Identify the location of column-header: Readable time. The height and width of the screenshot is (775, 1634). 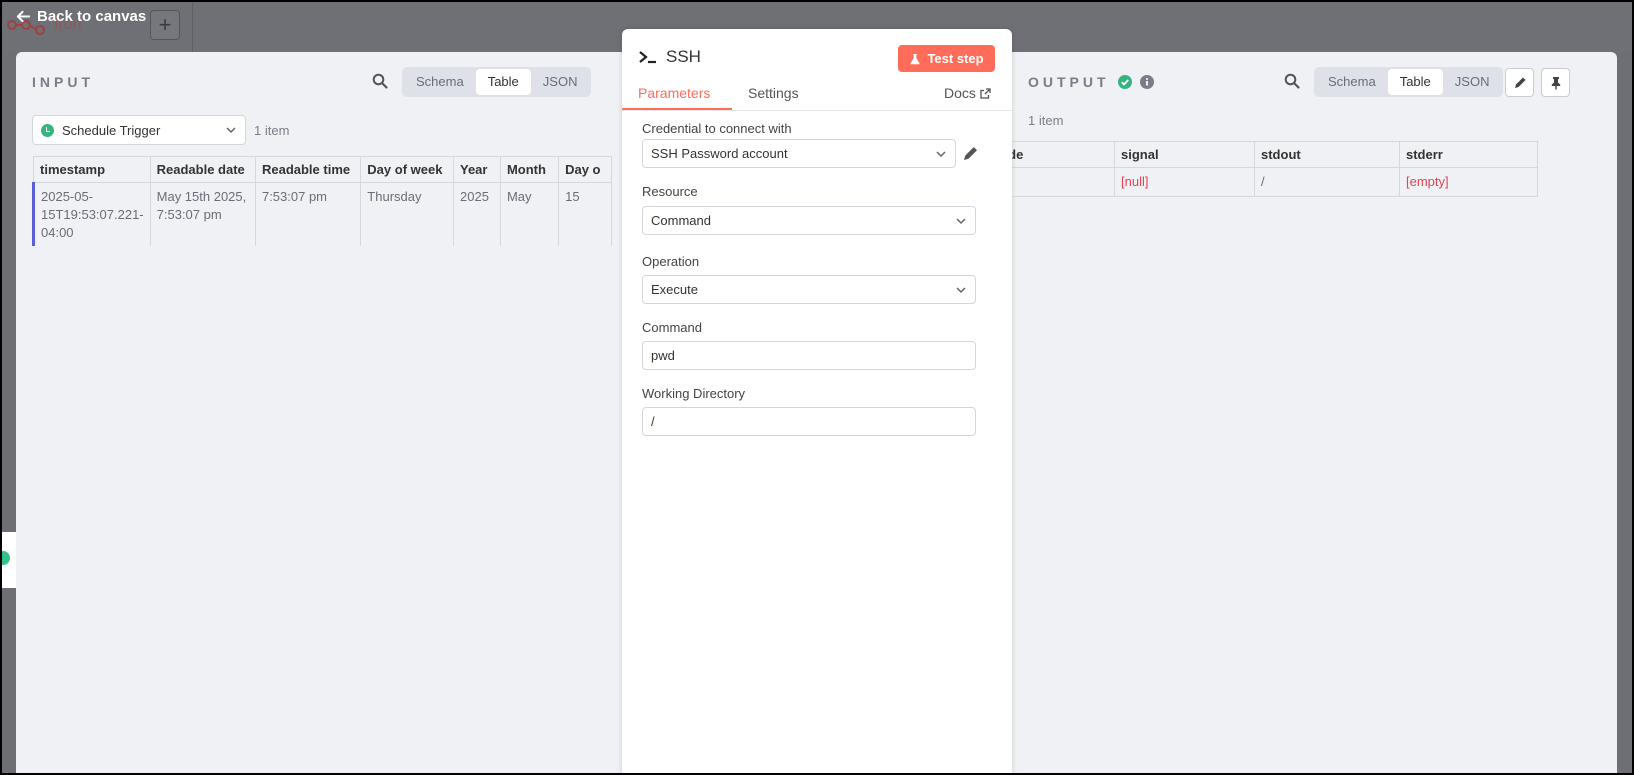
(308, 169).